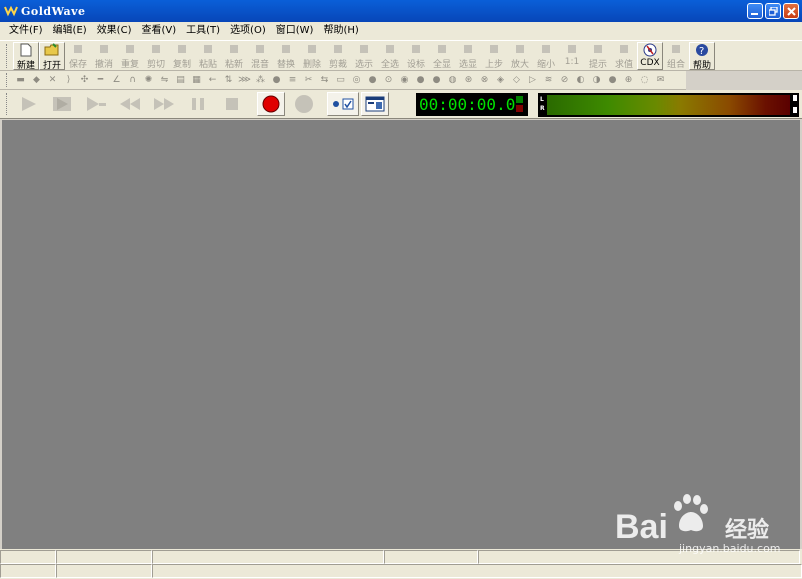  I want to click on toolbar-button-save: 保存, so click(78, 56).